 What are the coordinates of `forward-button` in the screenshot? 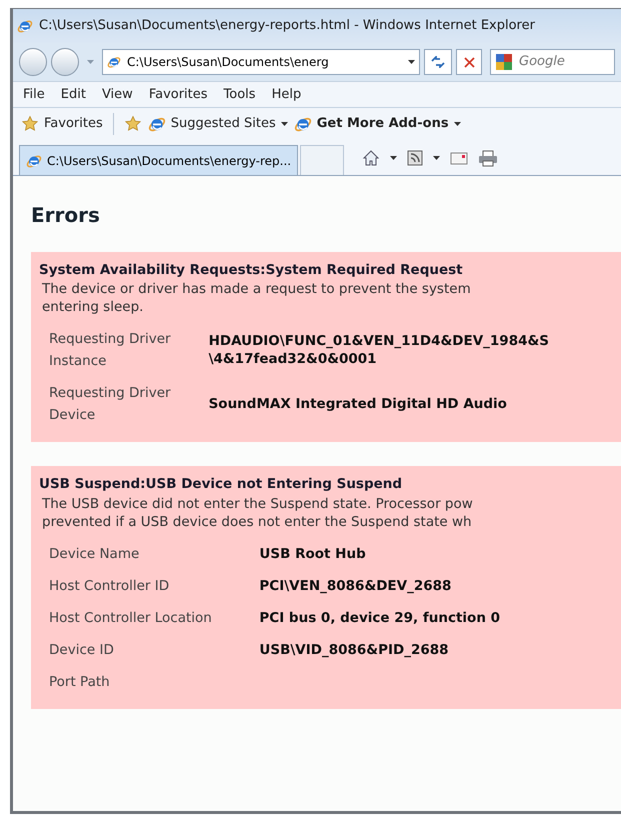 It's located at (65, 62).